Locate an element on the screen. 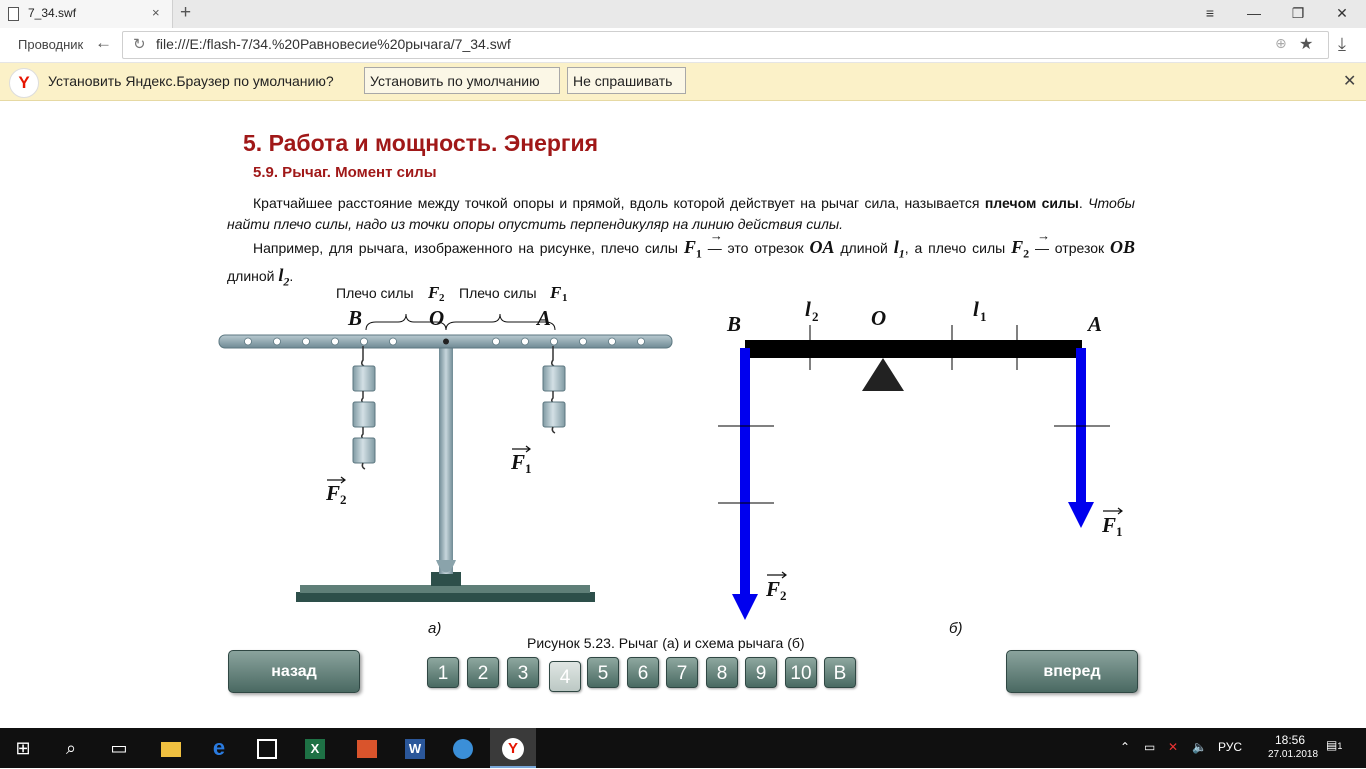  page-title: 5. Работа и мощность. Энергия is located at coordinates (421, 143).